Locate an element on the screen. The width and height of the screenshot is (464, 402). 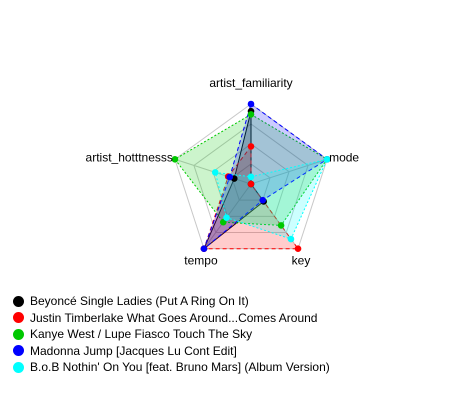
axis-label-artist_familiarity: artist_familiarity is located at coordinates (250, 83).